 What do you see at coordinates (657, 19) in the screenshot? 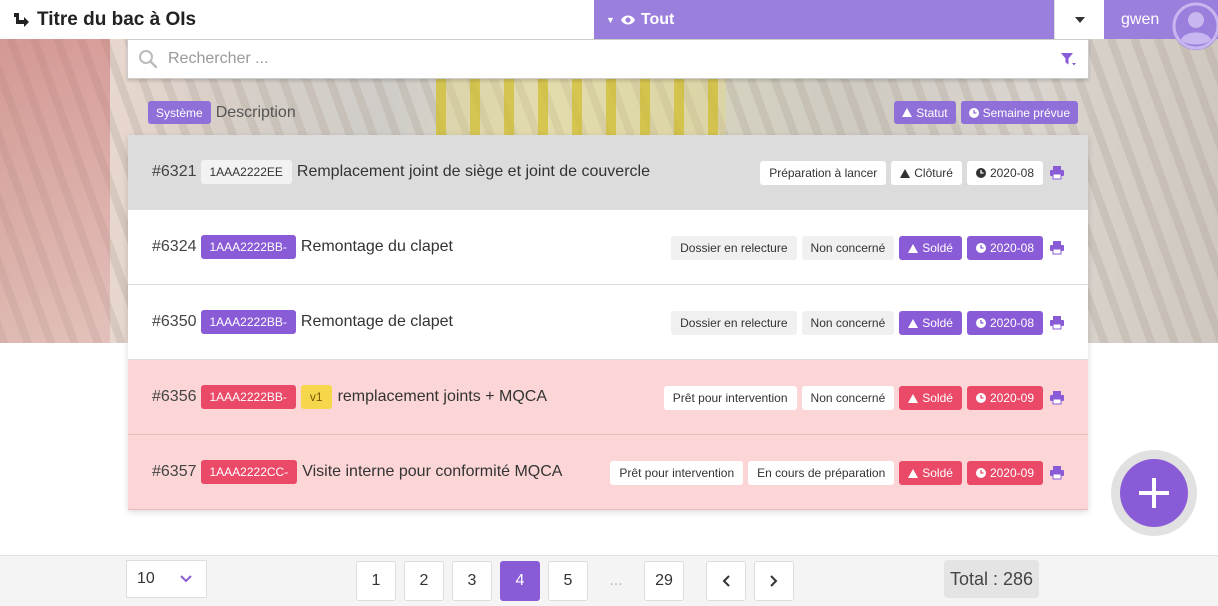
I see `filter-label: Tout` at bounding box center [657, 19].